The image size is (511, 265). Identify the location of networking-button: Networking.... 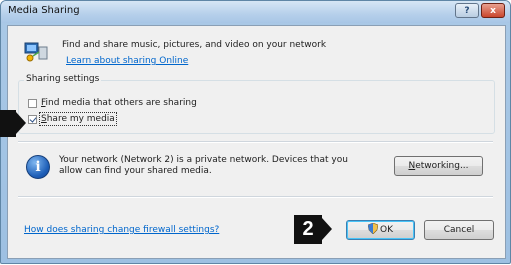
(438, 166).